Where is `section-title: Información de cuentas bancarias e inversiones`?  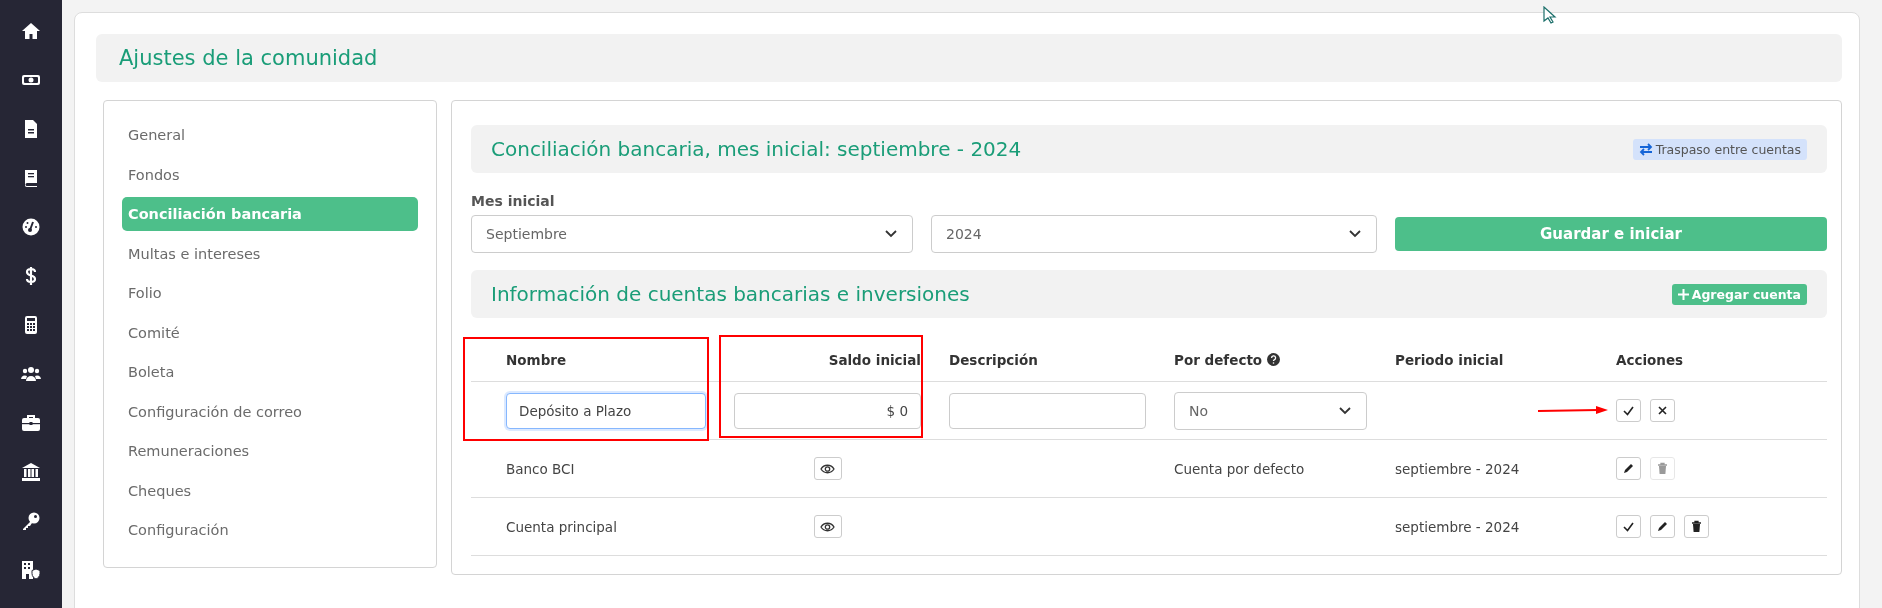 section-title: Información de cuentas bancarias e inversiones is located at coordinates (730, 294).